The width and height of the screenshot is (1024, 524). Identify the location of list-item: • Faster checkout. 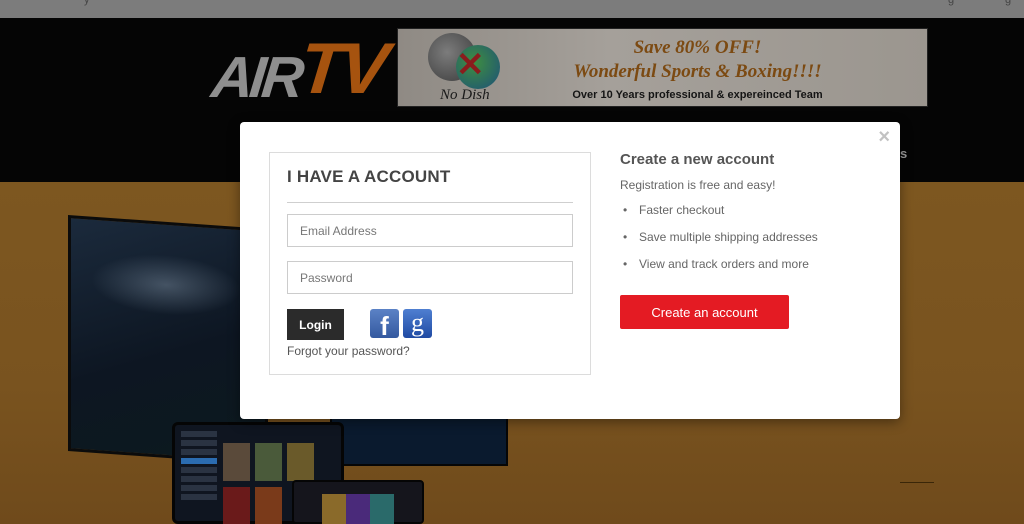
(750, 214).